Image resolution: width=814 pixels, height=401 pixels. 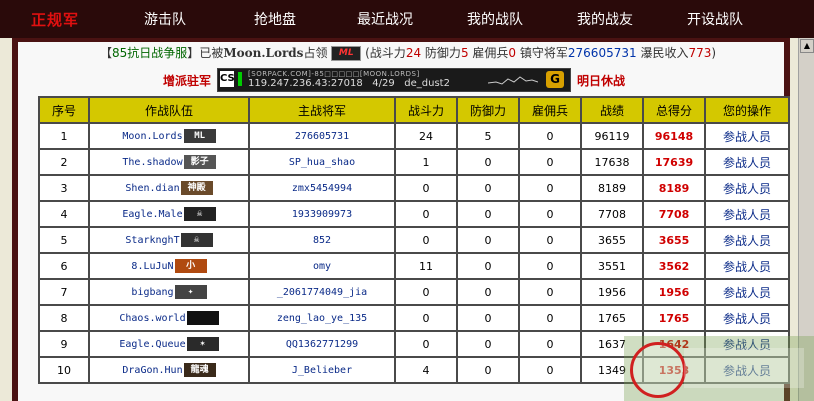 I want to click on nav-item-my-comrades: 我的战友, so click(x=605, y=19).